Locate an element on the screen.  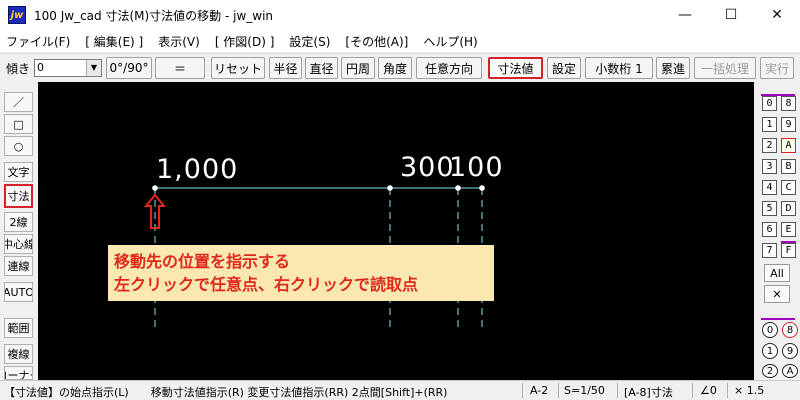
rect-icon: □ is located at coordinates (18, 124).